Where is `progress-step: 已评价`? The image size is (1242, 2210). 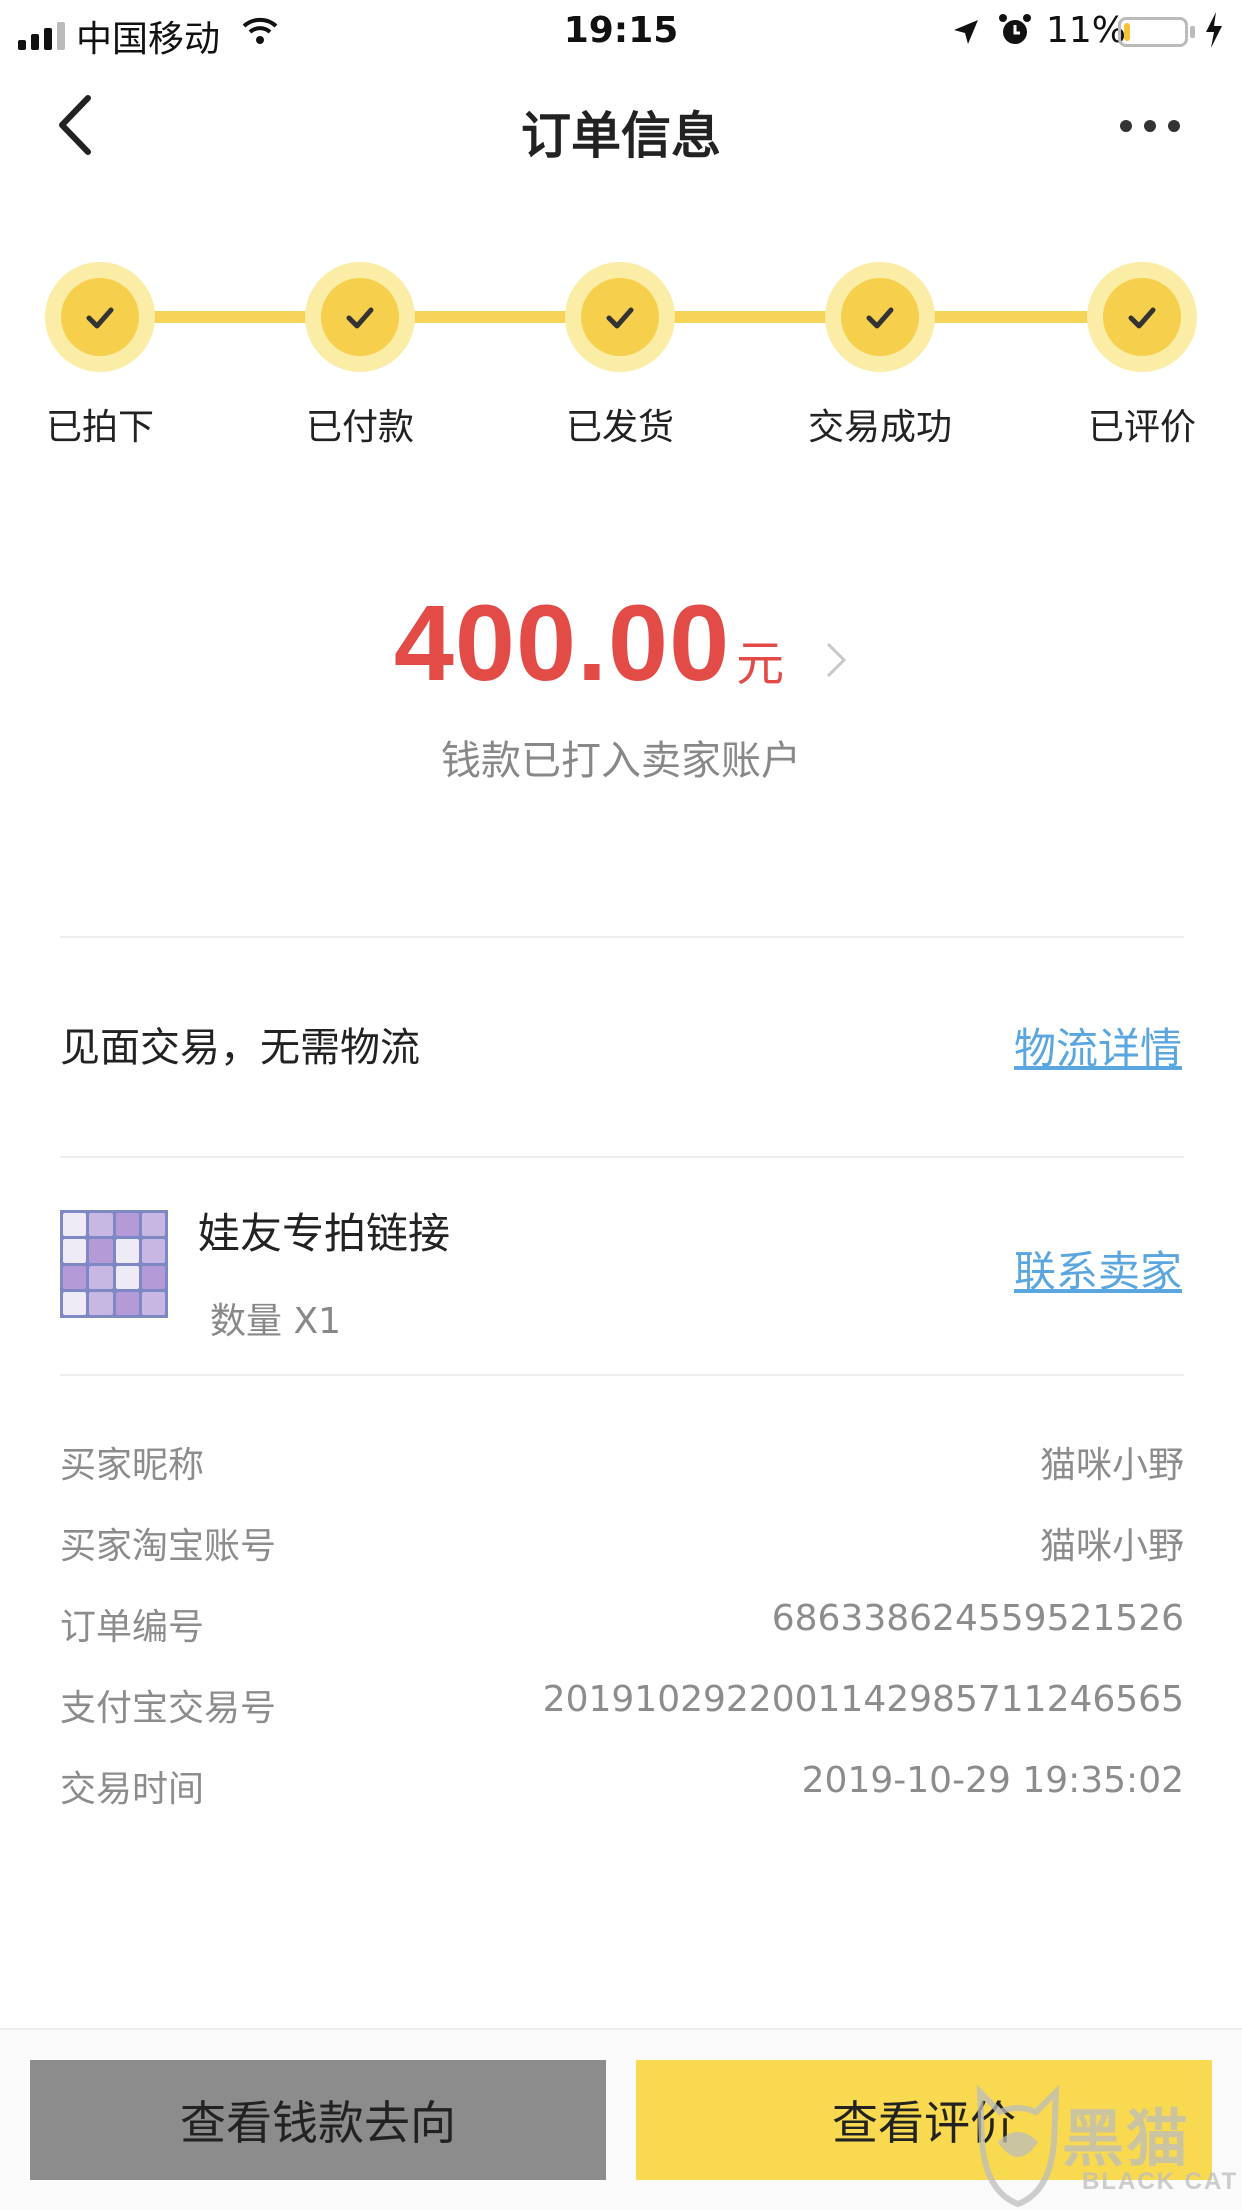 progress-step: 已评价 is located at coordinates (1137, 356).